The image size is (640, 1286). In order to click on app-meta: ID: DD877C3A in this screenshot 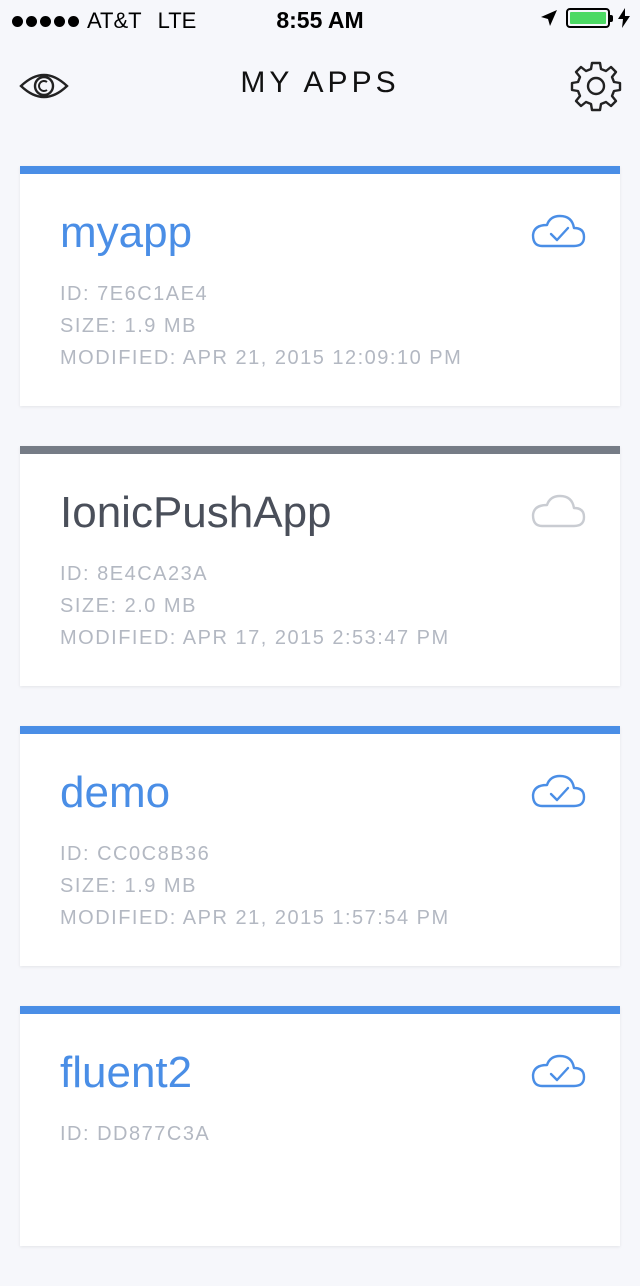, I will do `click(135, 1134)`.